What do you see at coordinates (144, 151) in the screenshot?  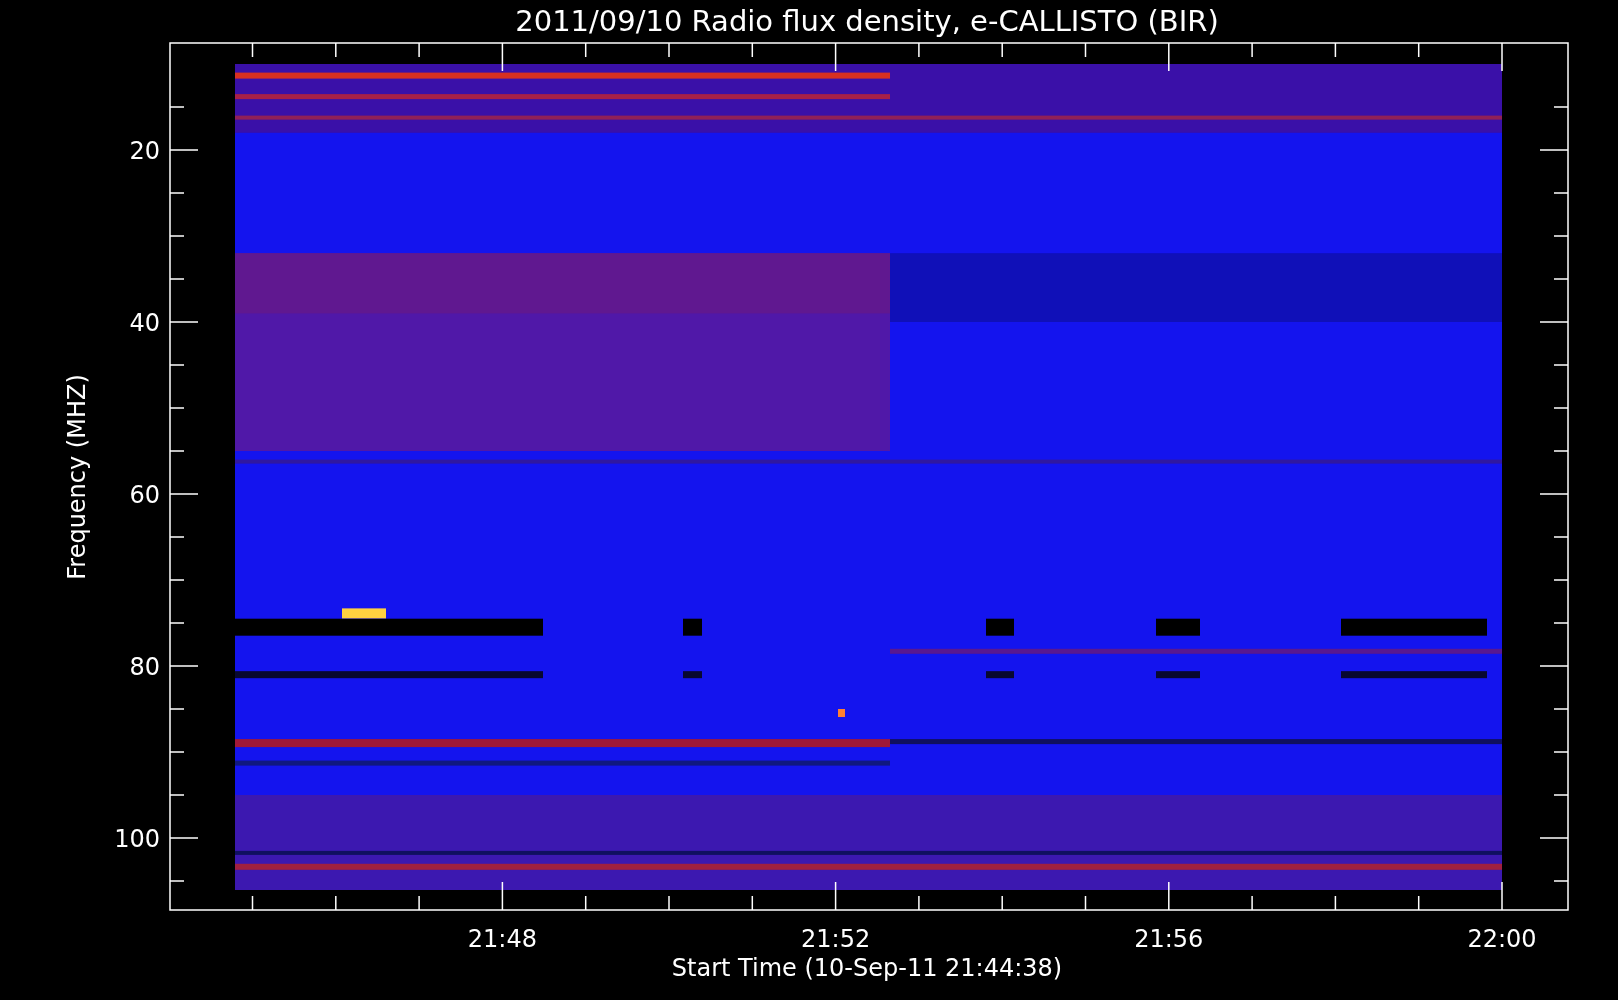 I see `y-tick-label: 20` at bounding box center [144, 151].